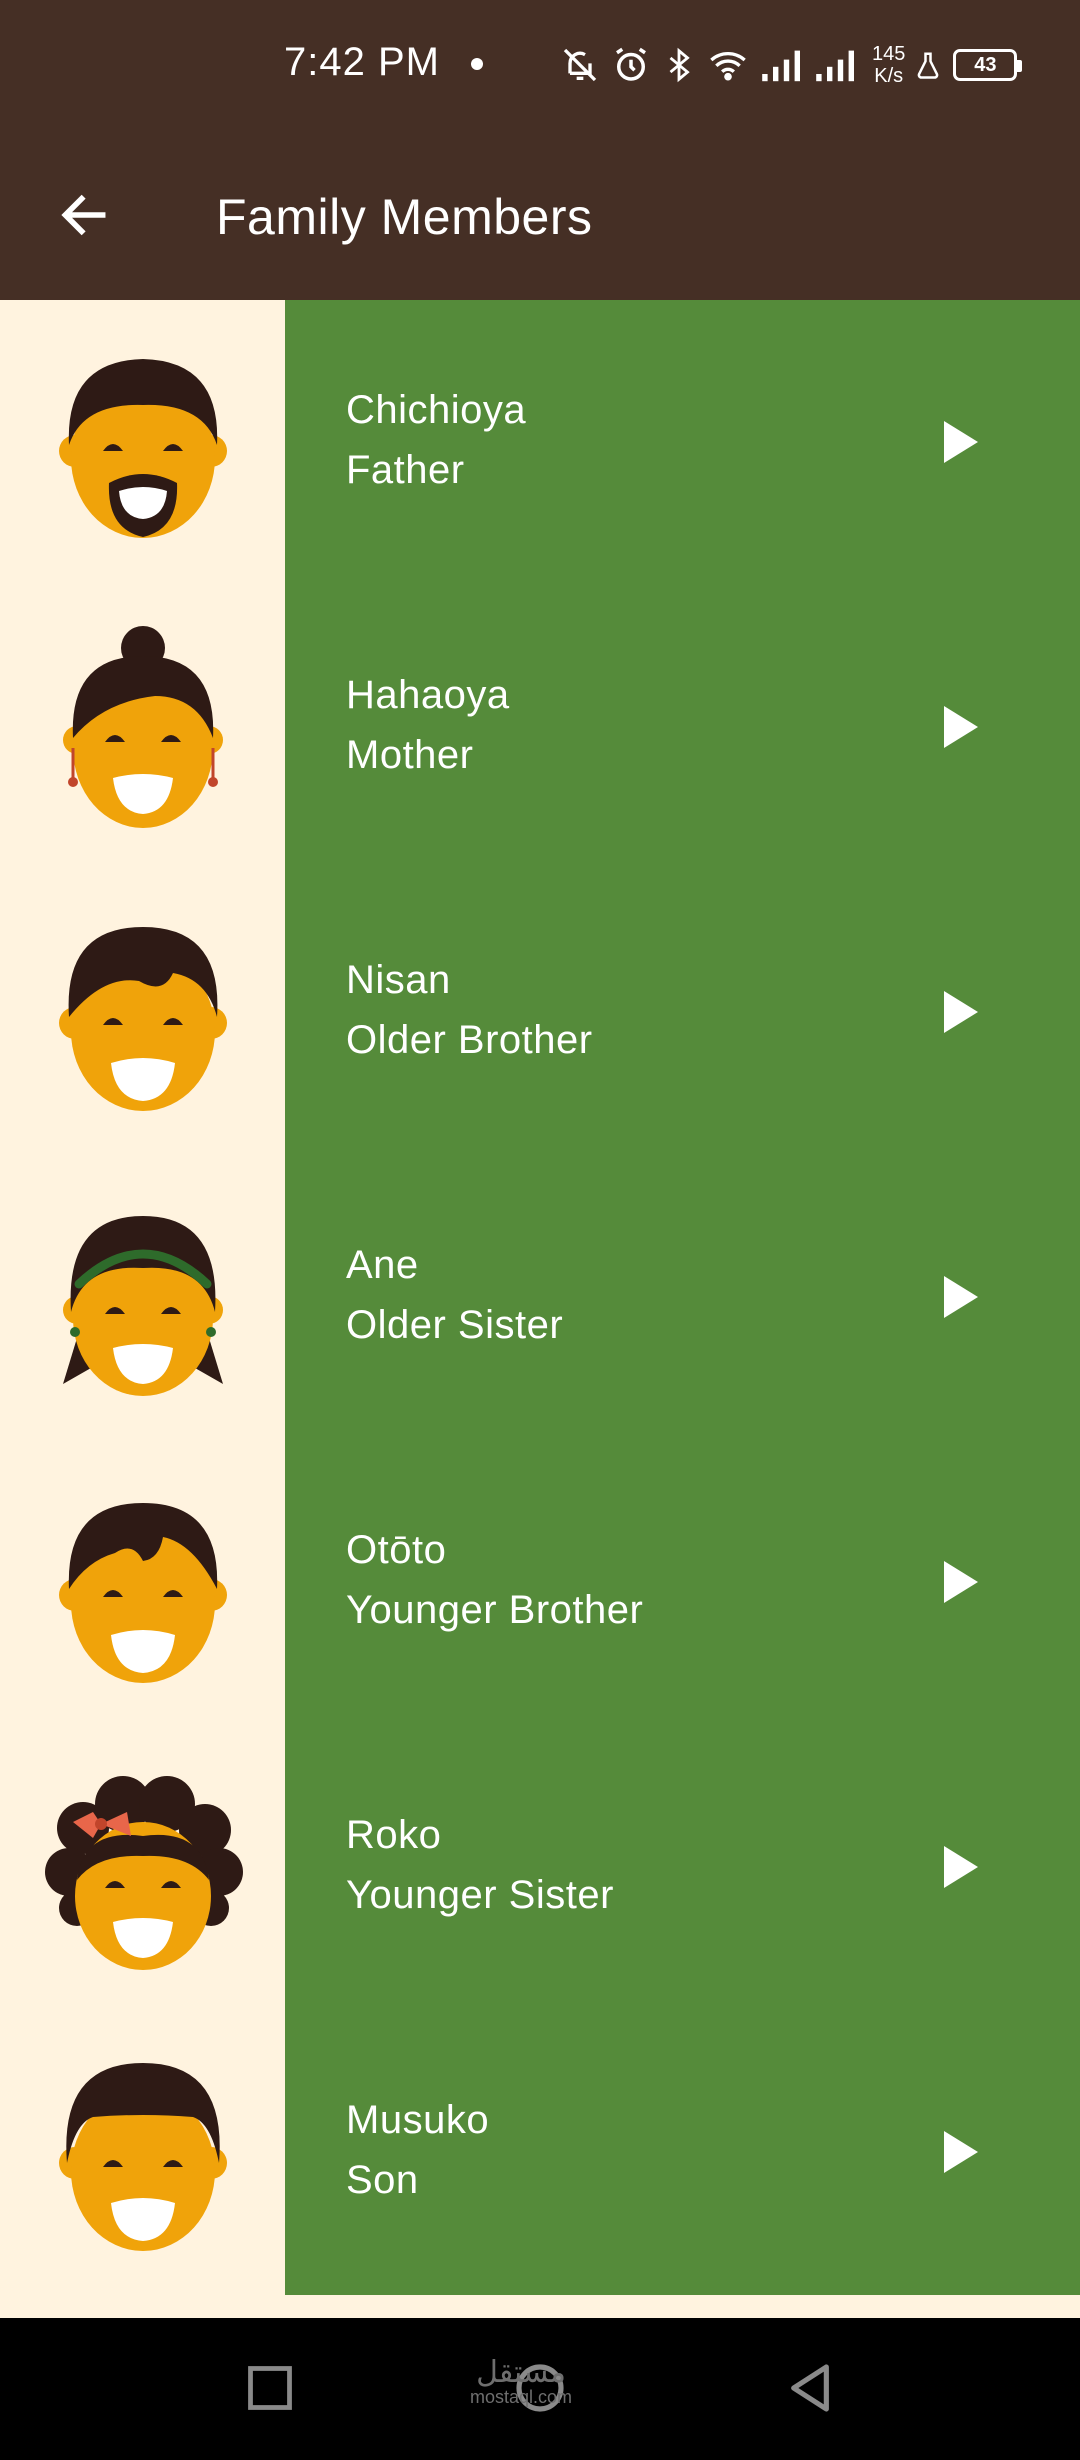 Image resolution: width=1080 pixels, height=2460 pixels. I want to click on back-button, so click(84, 215).